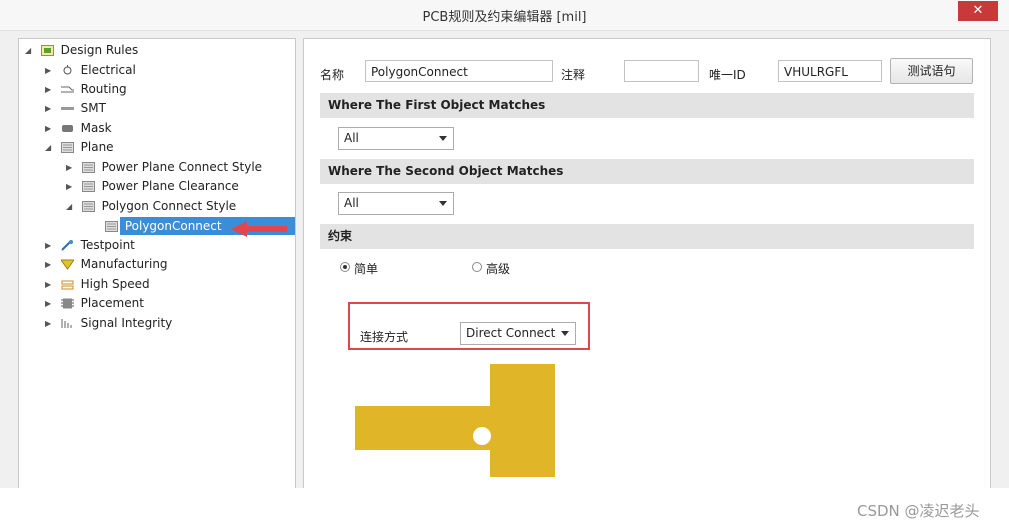 Image resolution: width=1009 pixels, height=528 pixels. Describe the element at coordinates (93, 108) in the screenshot. I see `tree-label: SMT` at that location.